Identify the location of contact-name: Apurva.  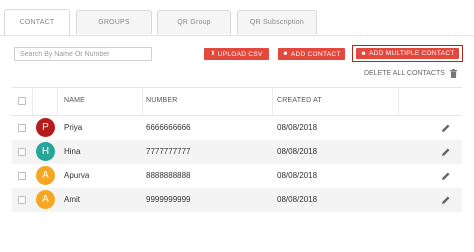
(77, 175).